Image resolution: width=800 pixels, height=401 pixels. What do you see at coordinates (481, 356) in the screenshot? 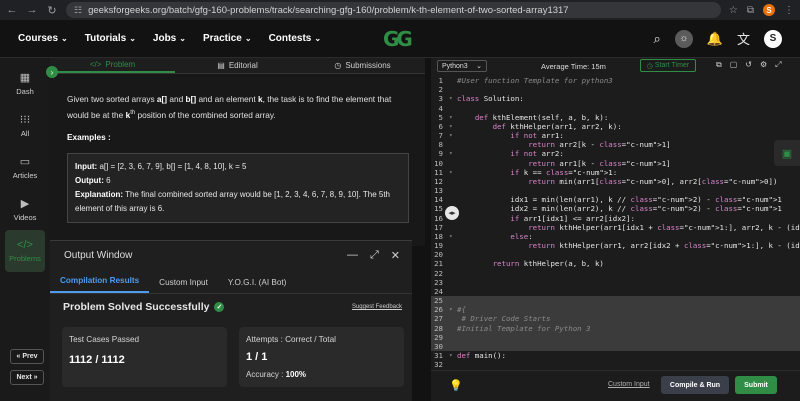
I see `code-text: def main():` at bounding box center [481, 356].